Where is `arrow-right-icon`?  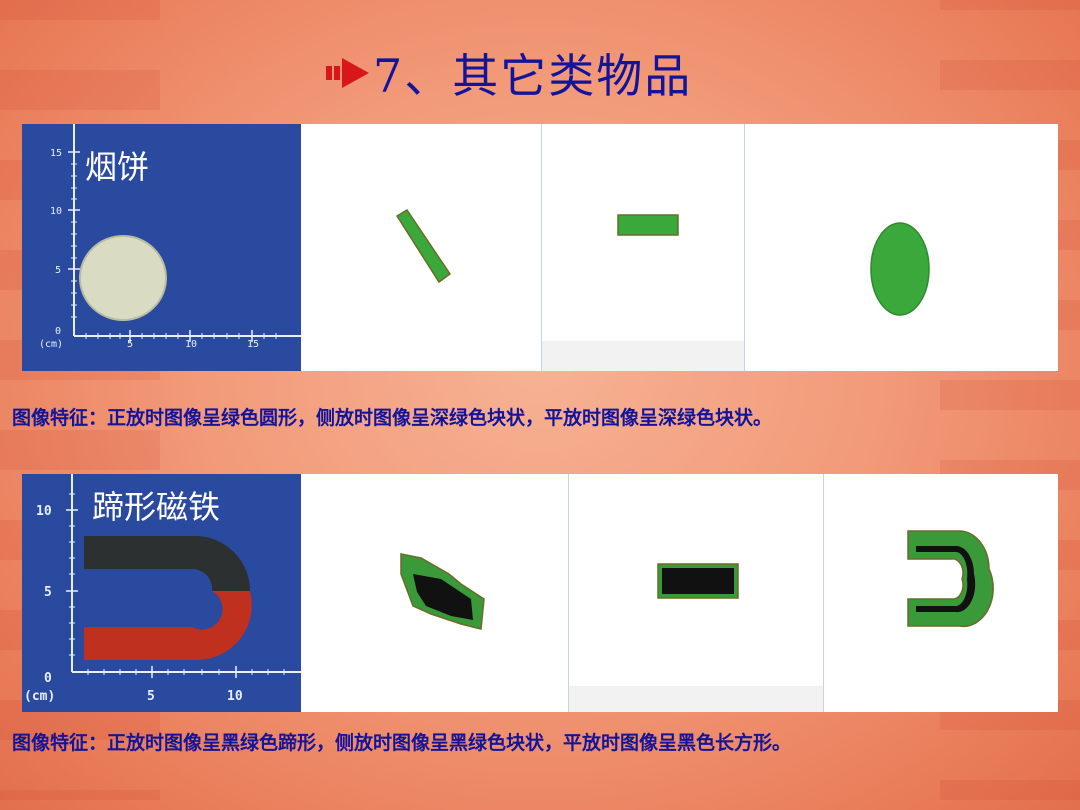
arrow-right-icon is located at coordinates (347, 73).